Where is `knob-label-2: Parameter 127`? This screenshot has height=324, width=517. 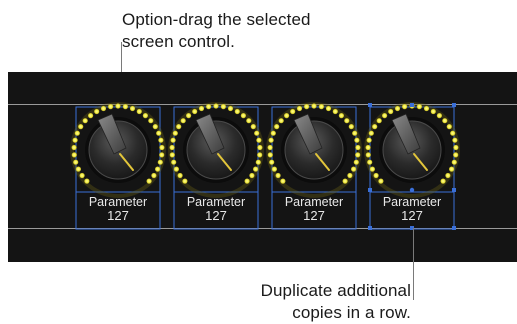 knob-label-2: Parameter 127 is located at coordinates (216, 209).